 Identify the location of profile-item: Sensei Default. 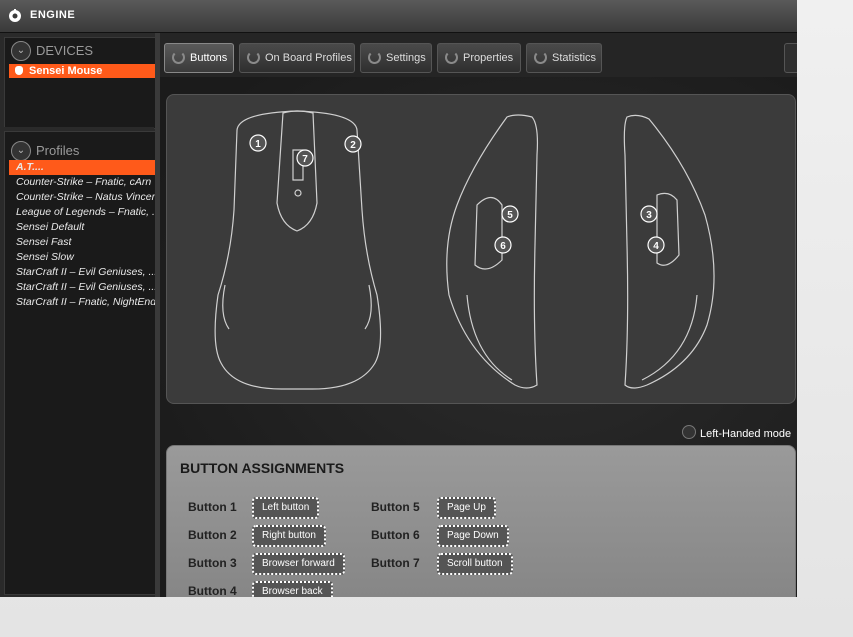
(83, 227).